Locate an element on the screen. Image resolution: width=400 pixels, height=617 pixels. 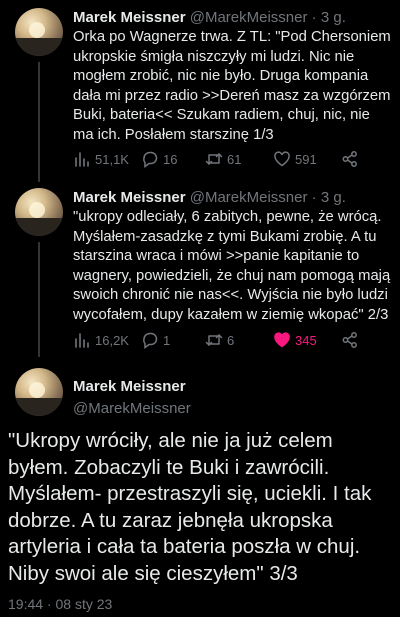
tweet-actions: 16,2K 1 6 345 is located at coordinates (223, 341).